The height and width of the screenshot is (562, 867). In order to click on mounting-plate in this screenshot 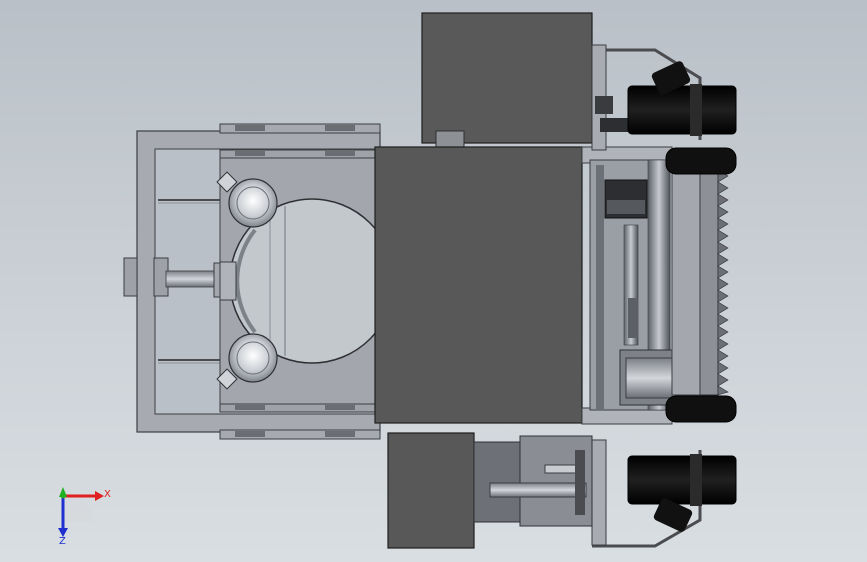, I will do `click(305, 281)`.